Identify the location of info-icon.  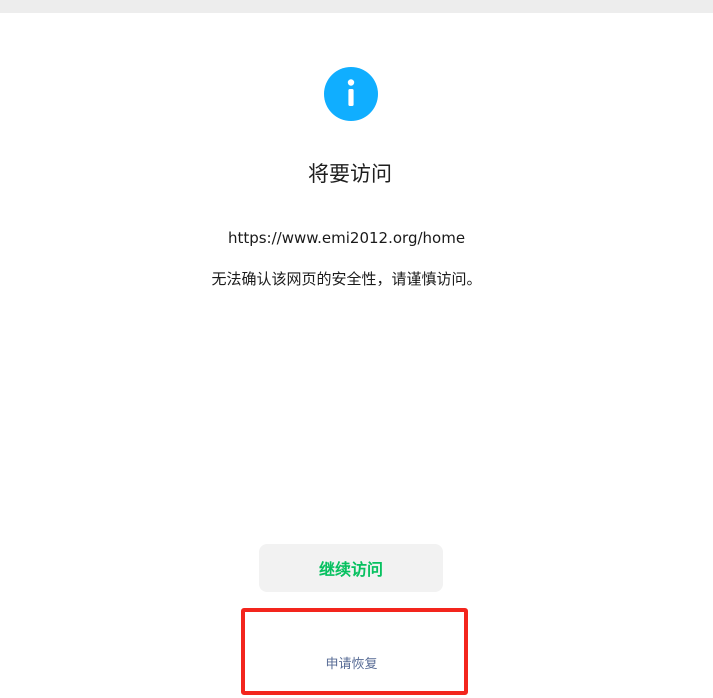
(351, 94).